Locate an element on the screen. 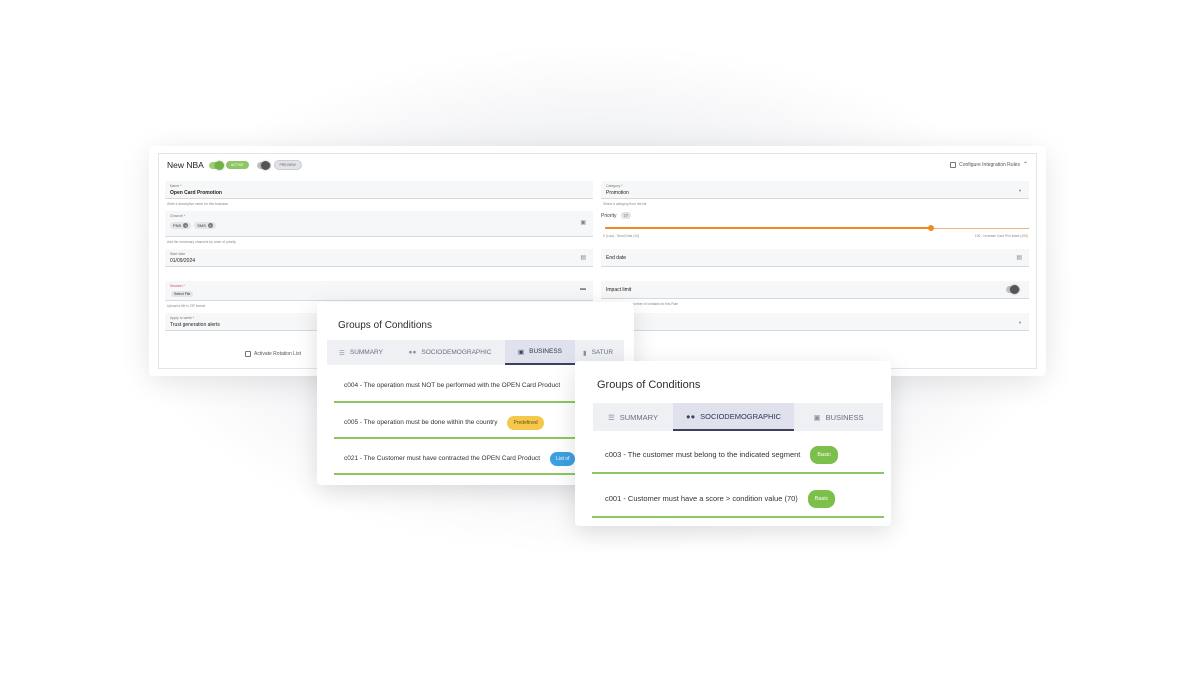 The width and height of the screenshot is (1195, 679). priority-slider-fill is located at coordinates (768, 228).